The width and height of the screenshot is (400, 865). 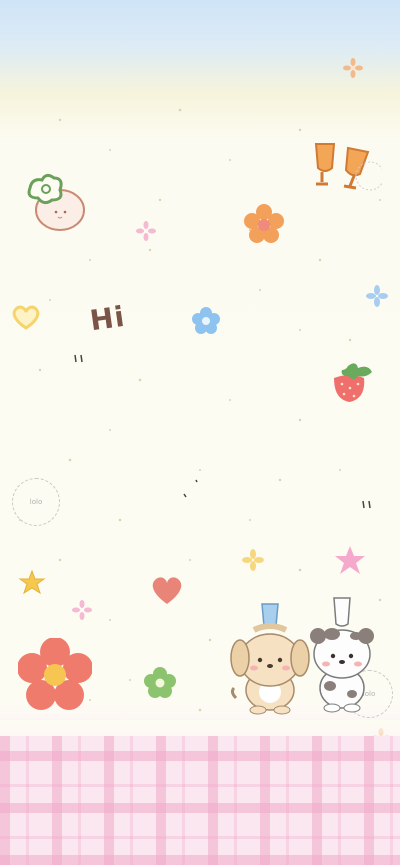 I want to click on green-flower-icon, so click(x=160, y=682).